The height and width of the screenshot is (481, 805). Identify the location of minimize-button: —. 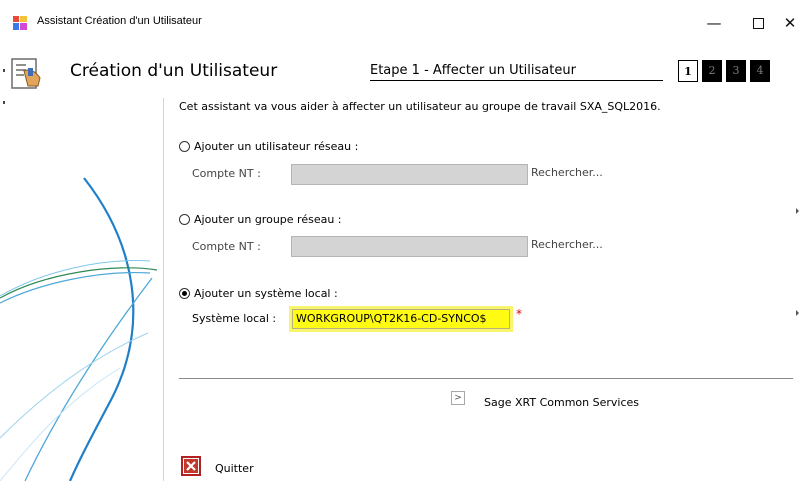
(714, 23).